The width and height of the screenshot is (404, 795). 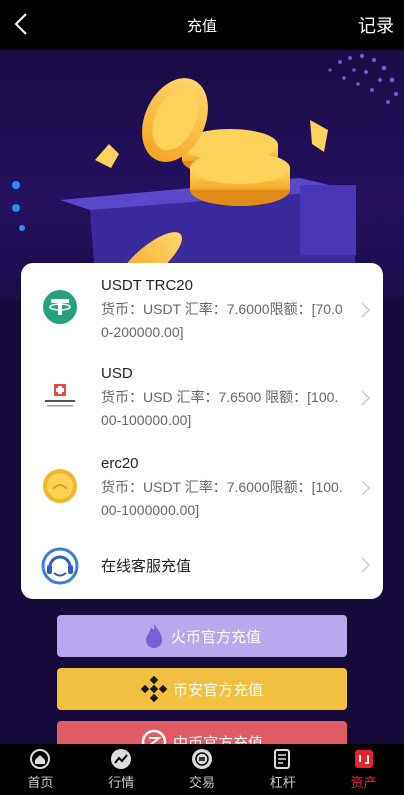 I want to click on channel-row-online-service: 在线客服充值, so click(x=202, y=565).